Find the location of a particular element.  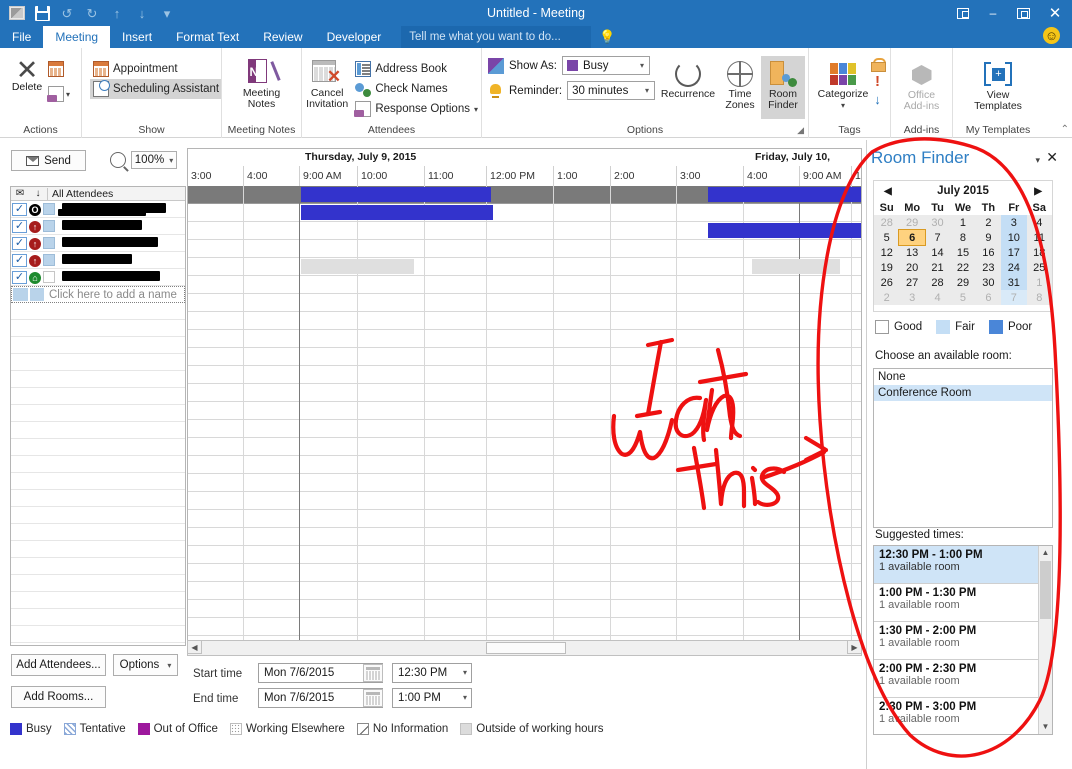

attendee-row: ✓ O is located at coordinates (98, 209).